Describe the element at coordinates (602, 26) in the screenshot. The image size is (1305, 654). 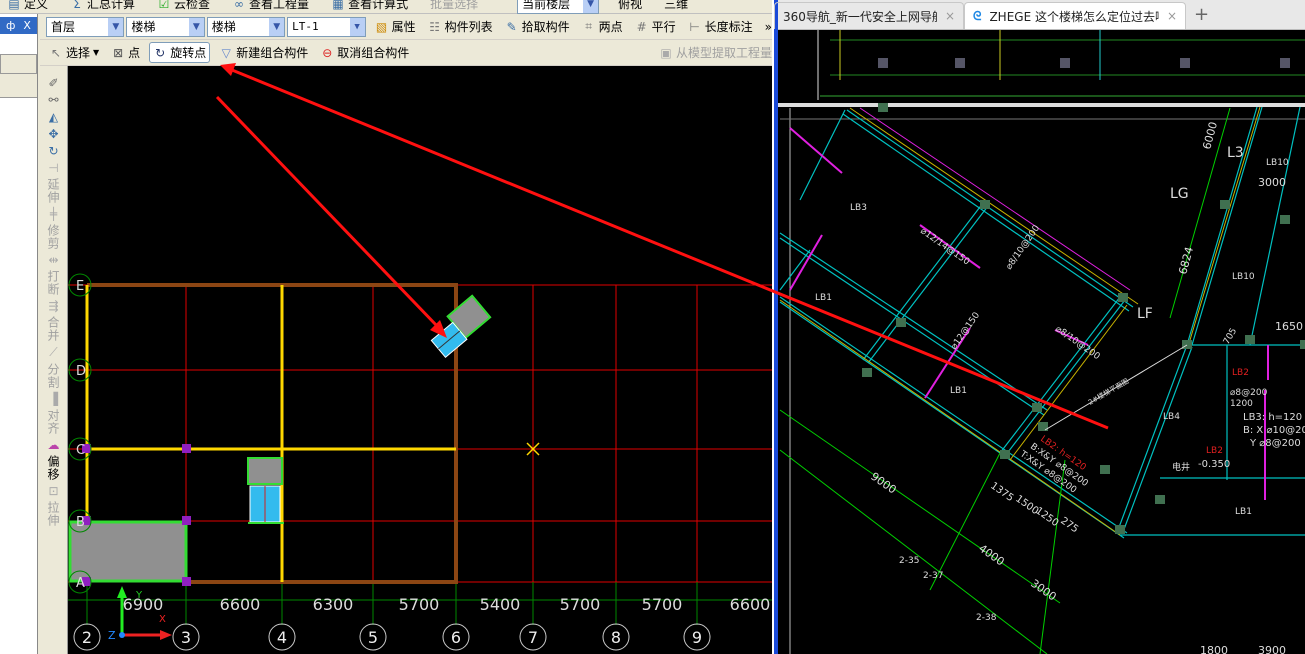
I see `two-points-button: ⌗ 两点` at that location.